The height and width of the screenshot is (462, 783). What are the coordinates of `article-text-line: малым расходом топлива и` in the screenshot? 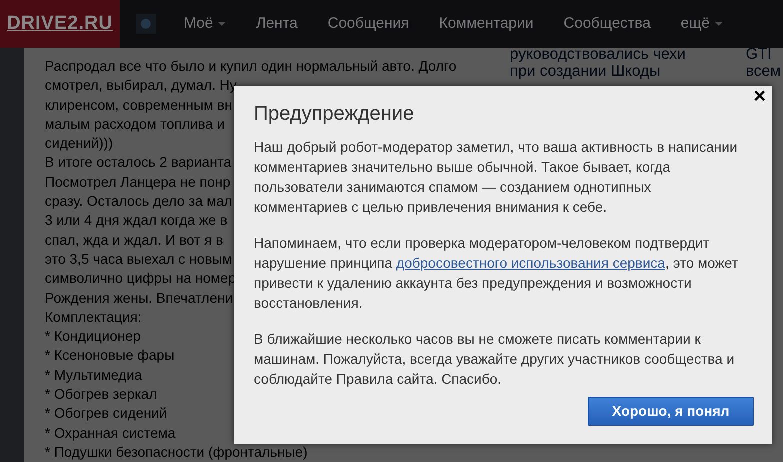 It's located at (135, 124).